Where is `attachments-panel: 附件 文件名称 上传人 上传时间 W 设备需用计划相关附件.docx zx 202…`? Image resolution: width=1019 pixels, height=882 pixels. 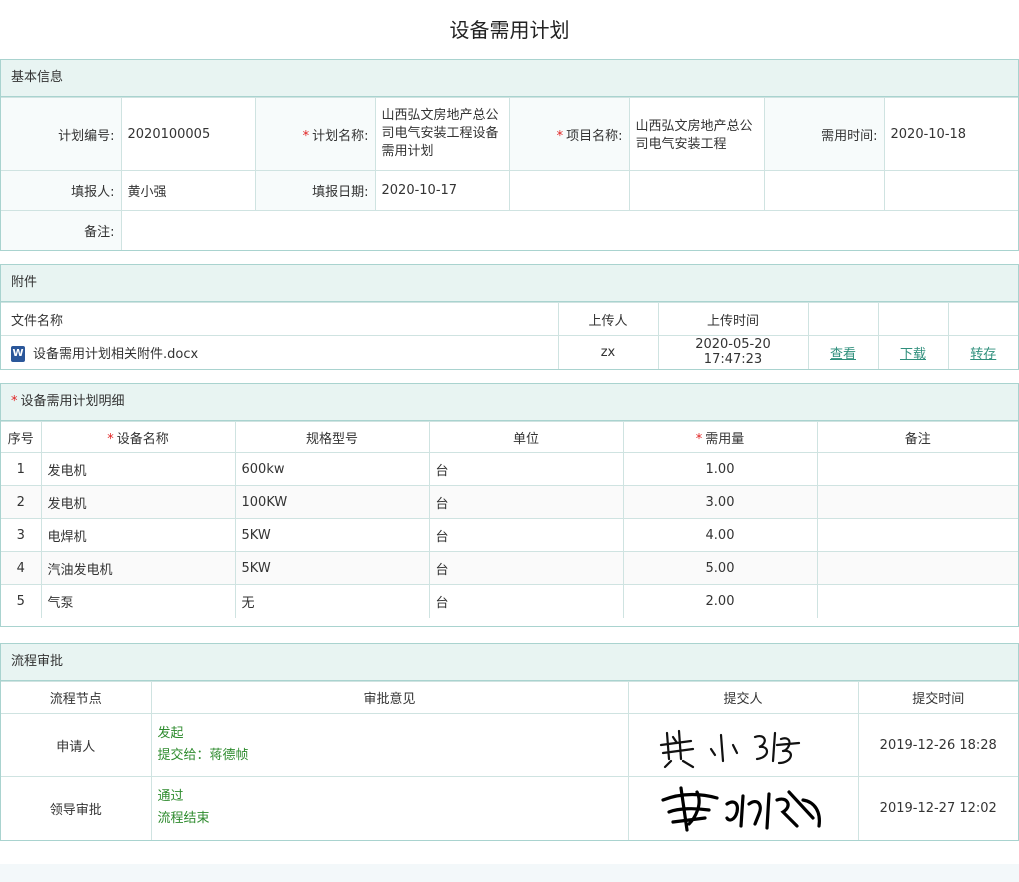 attachments-panel: 附件 文件名称 上传人 上传时间 W 设备需用计划相关附件.docx zx 202… is located at coordinates (509, 317).